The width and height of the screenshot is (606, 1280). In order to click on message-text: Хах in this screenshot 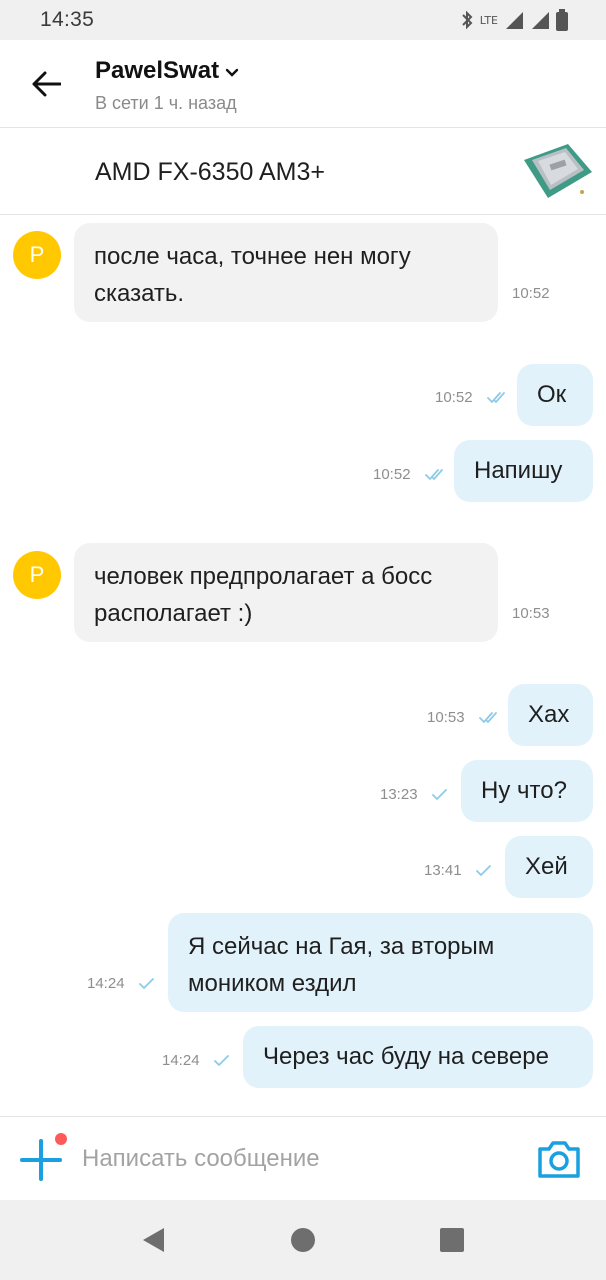, I will do `click(549, 714)`.